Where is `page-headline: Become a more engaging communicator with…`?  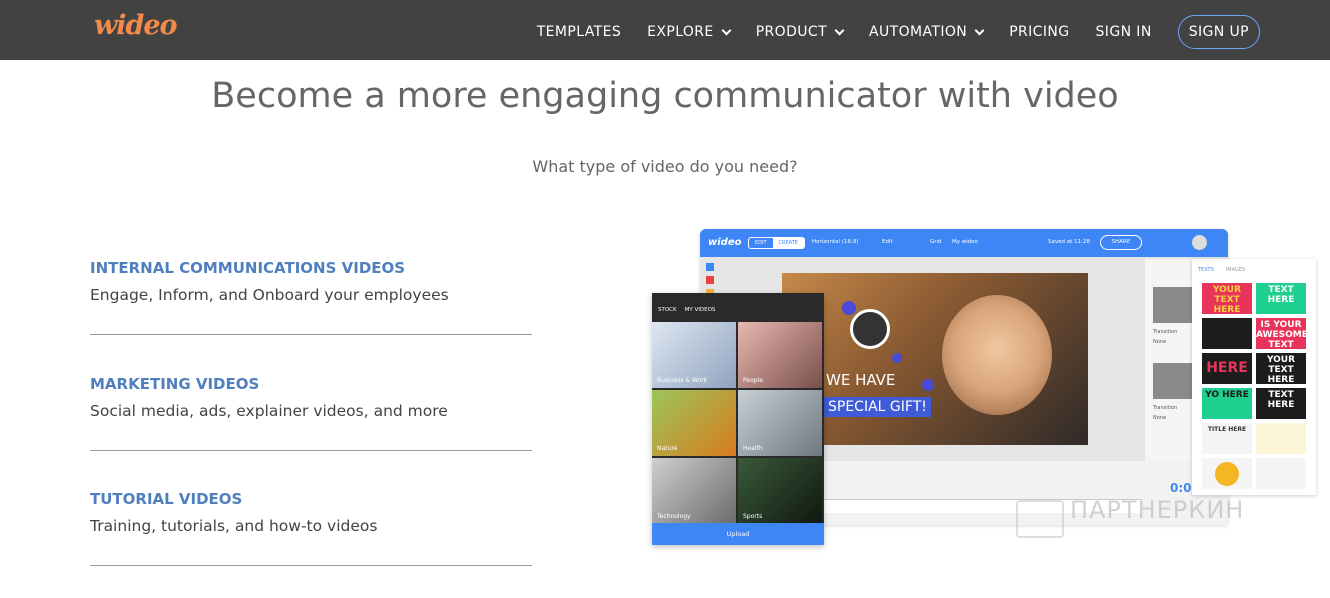
page-headline: Become a more engaging communicator with… is located at coordinates (665, 96).